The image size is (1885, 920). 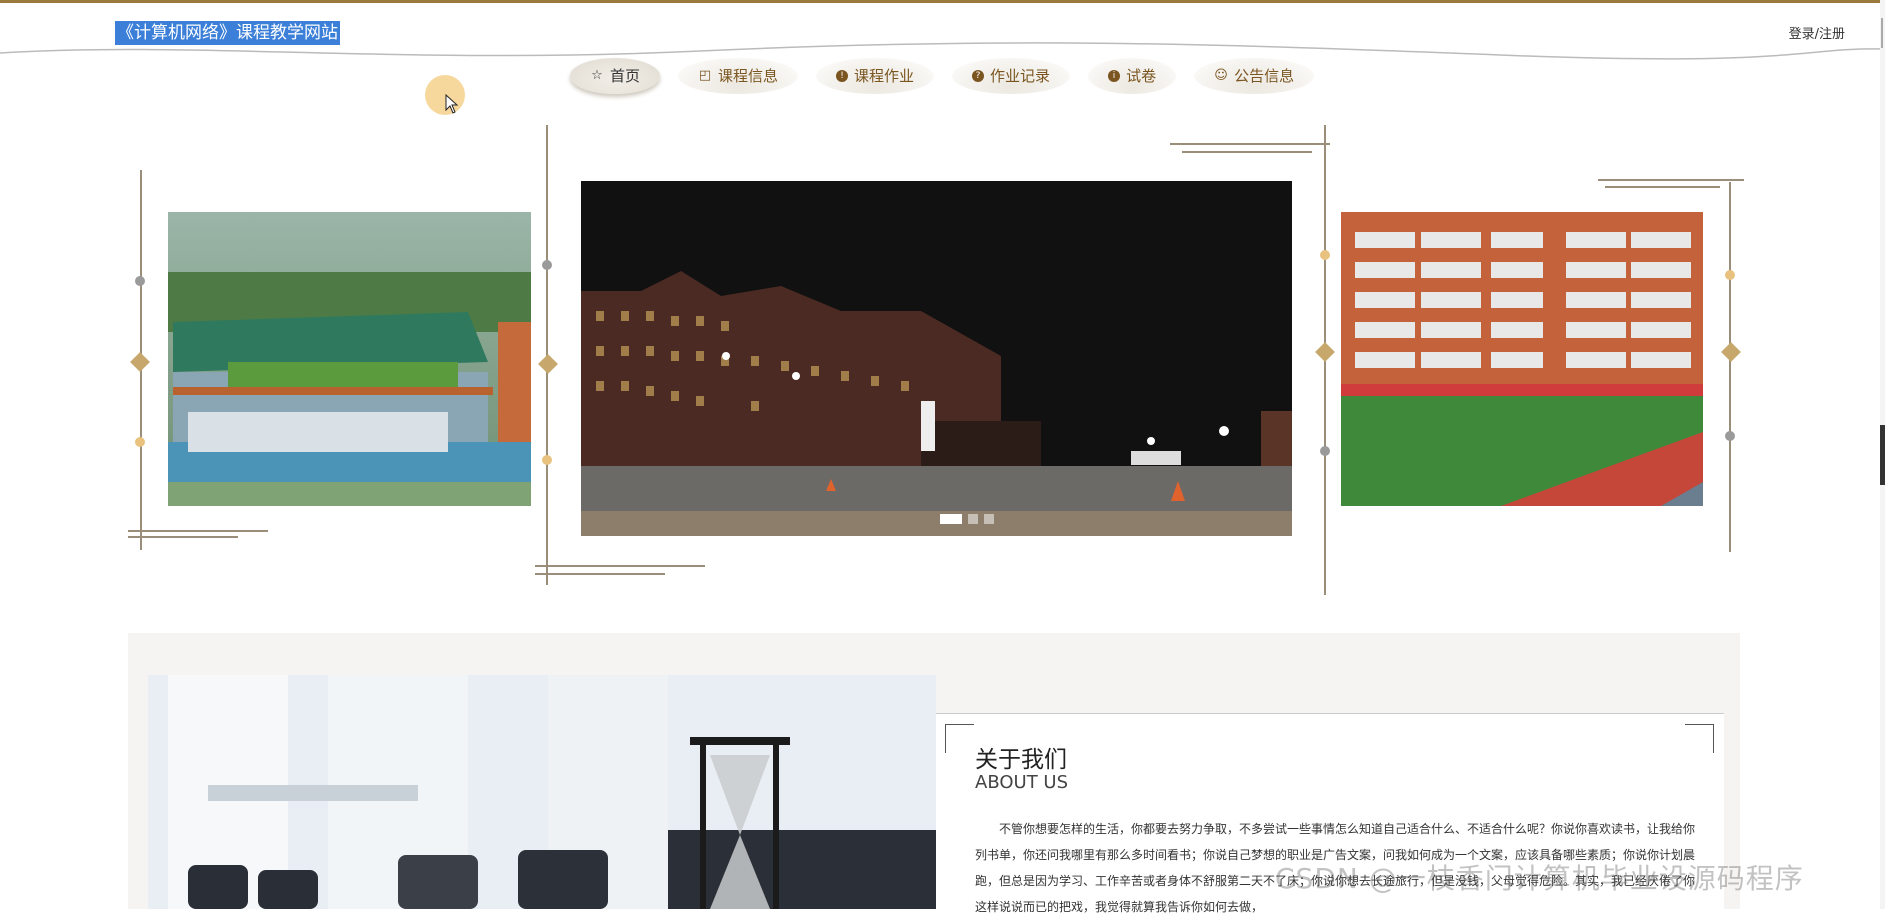 I want to click on campus-night-photo, so click(x=936, y=358).